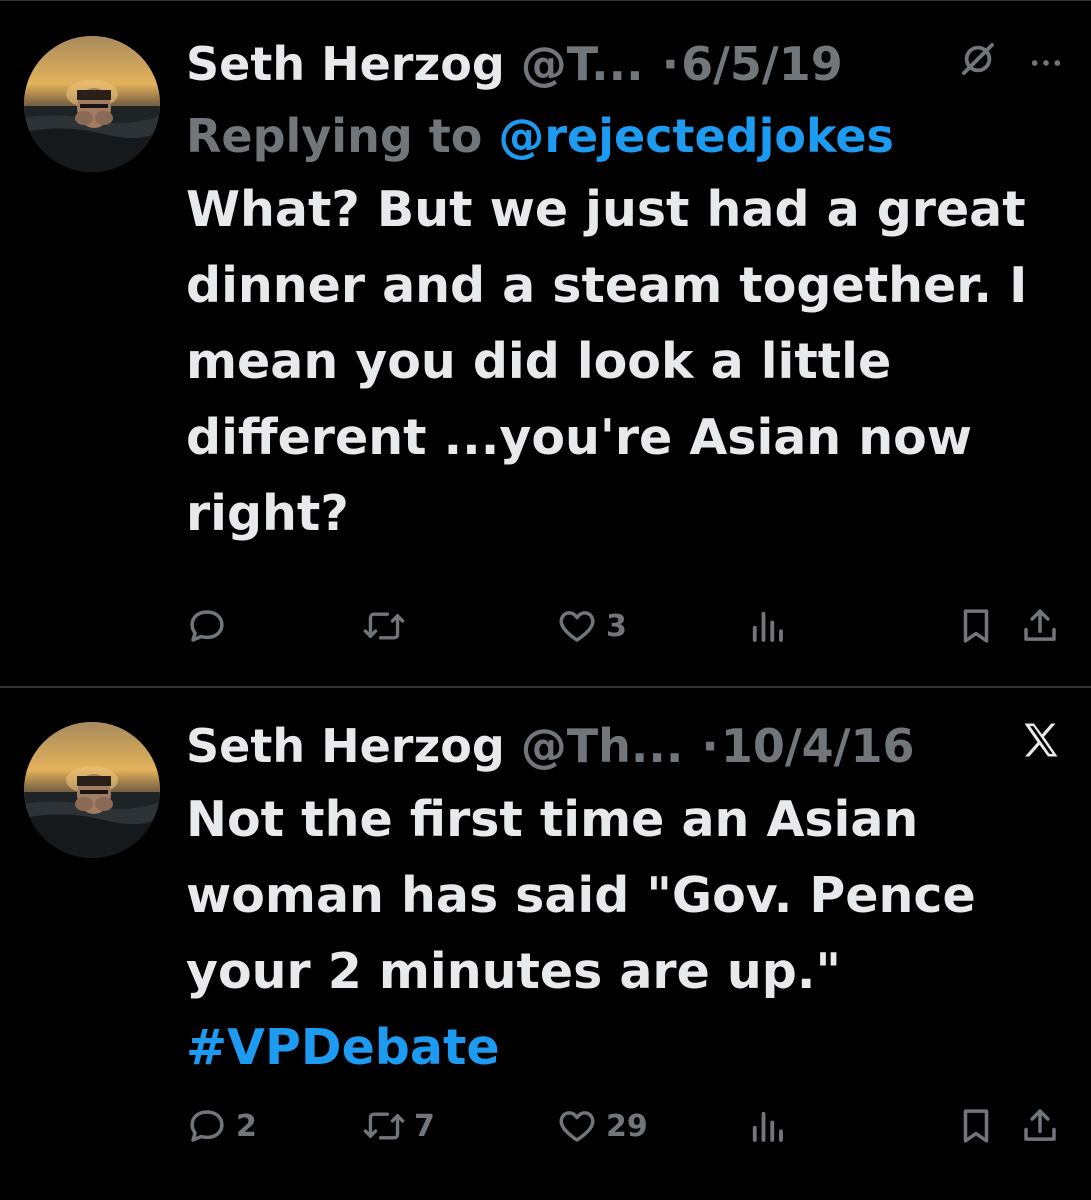 The height and width of the screenshot is (1200, 1091). Describe the element at coordinates (616, 626) in the screenshot. I see `like-count: 3` at that location.